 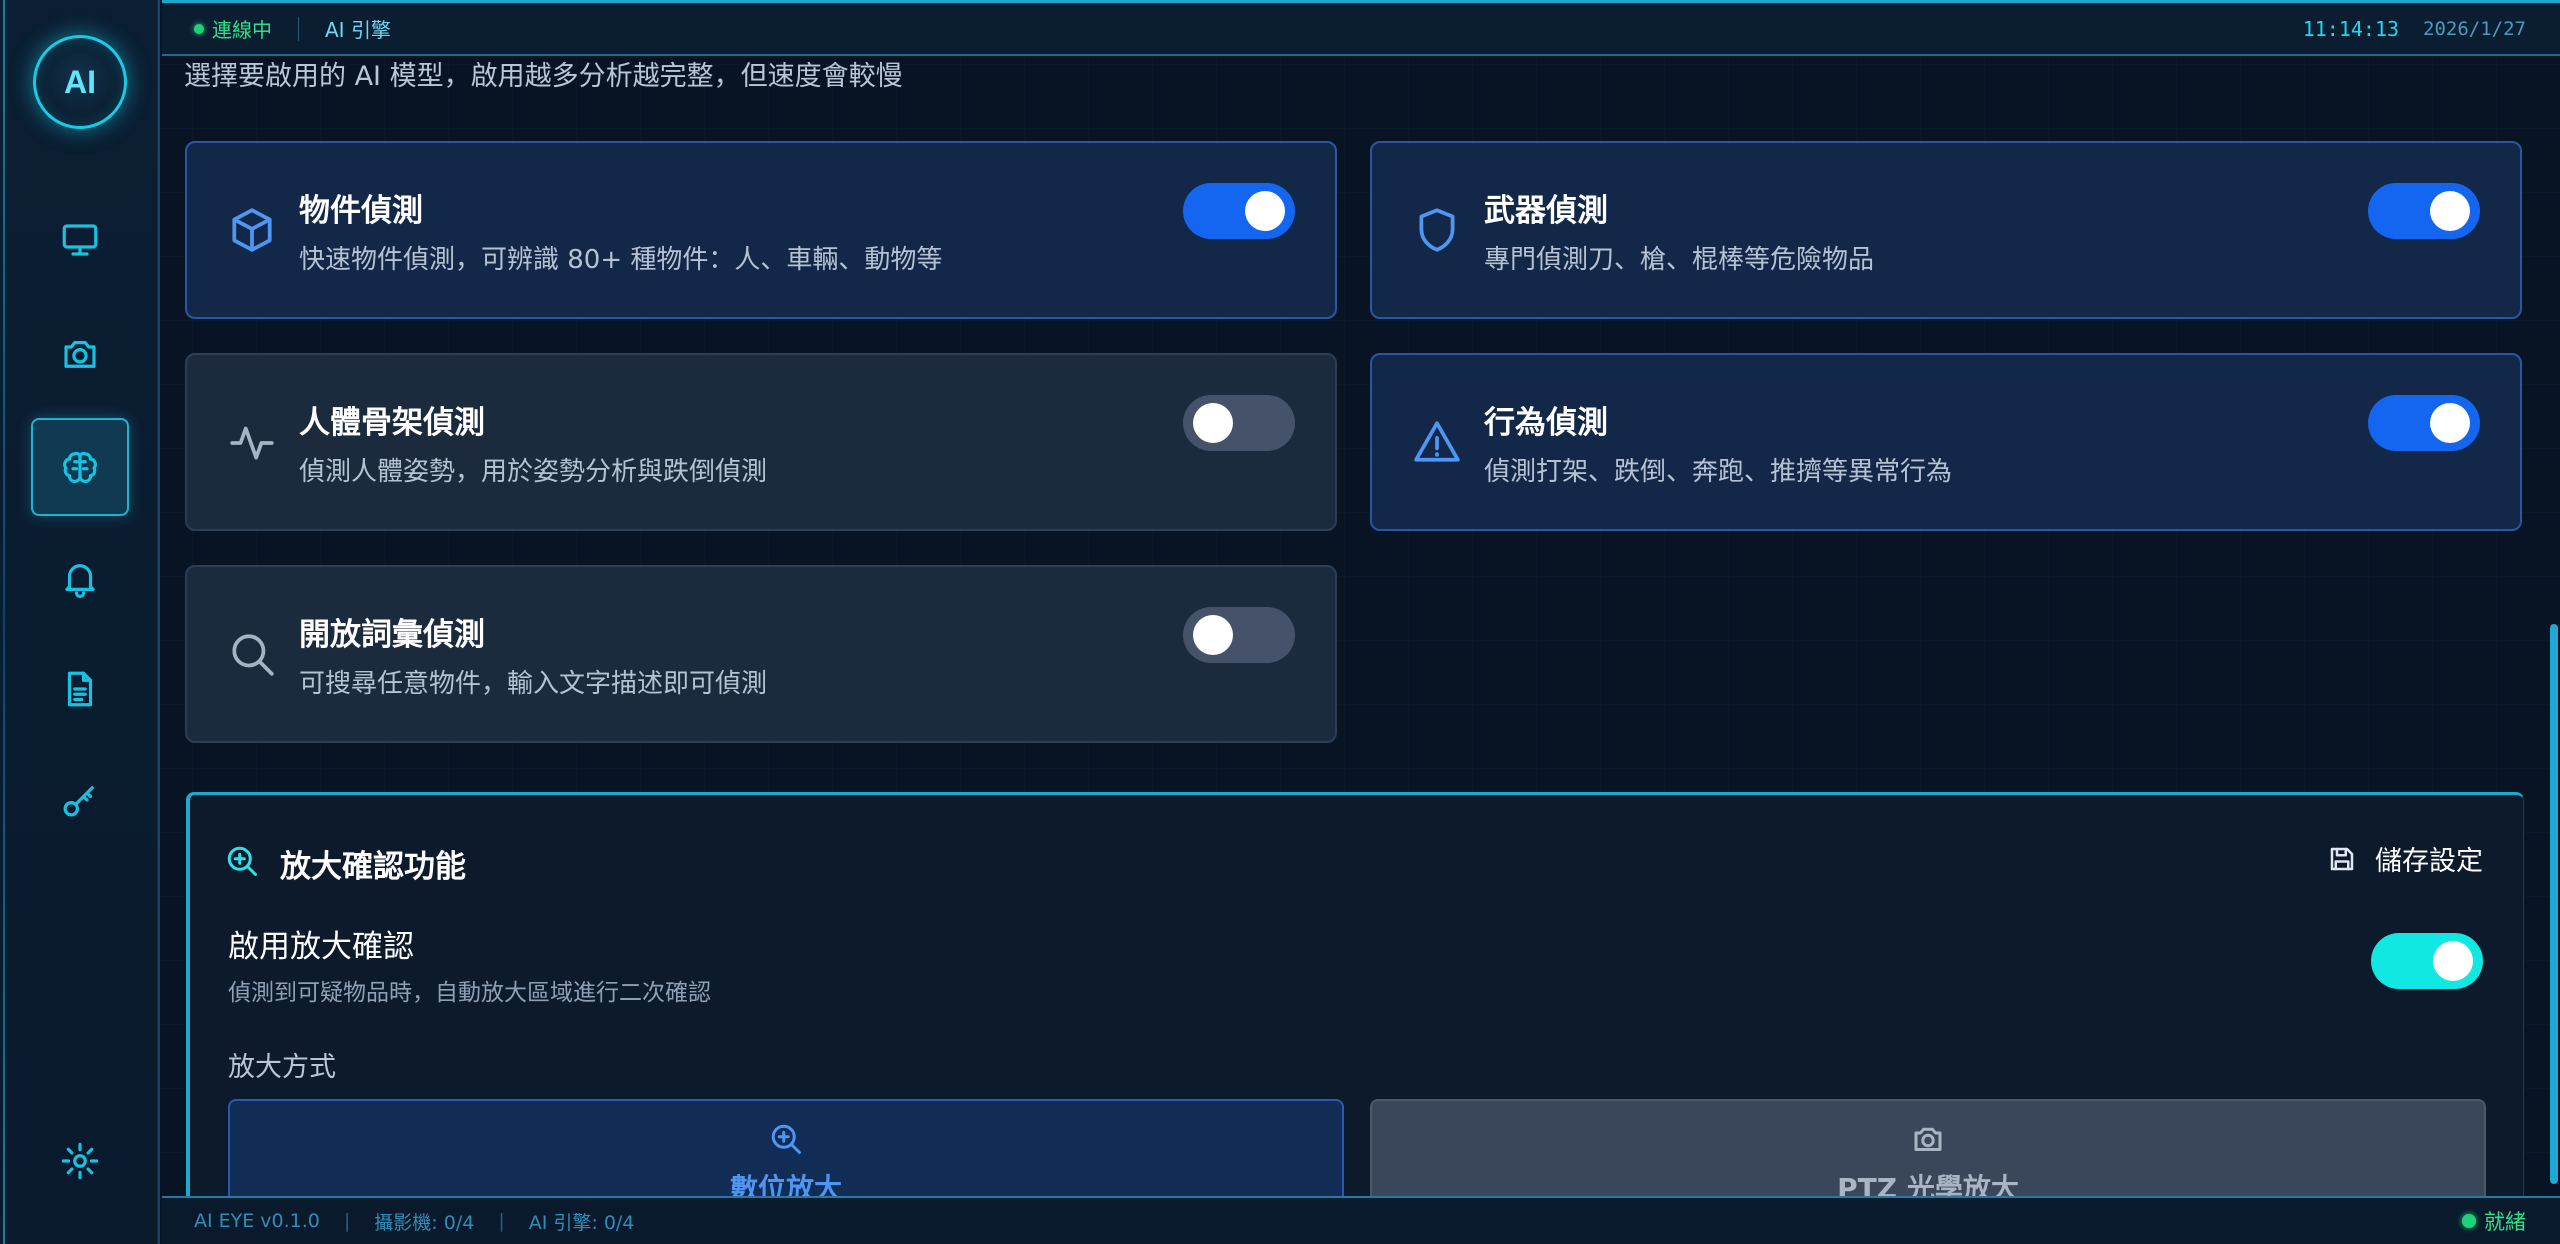 What do you see at coordinates (581, 1222) in the screenshot?
I see `engine-count: AI 引擎: 0/4` at bounding box center [581, 1222].